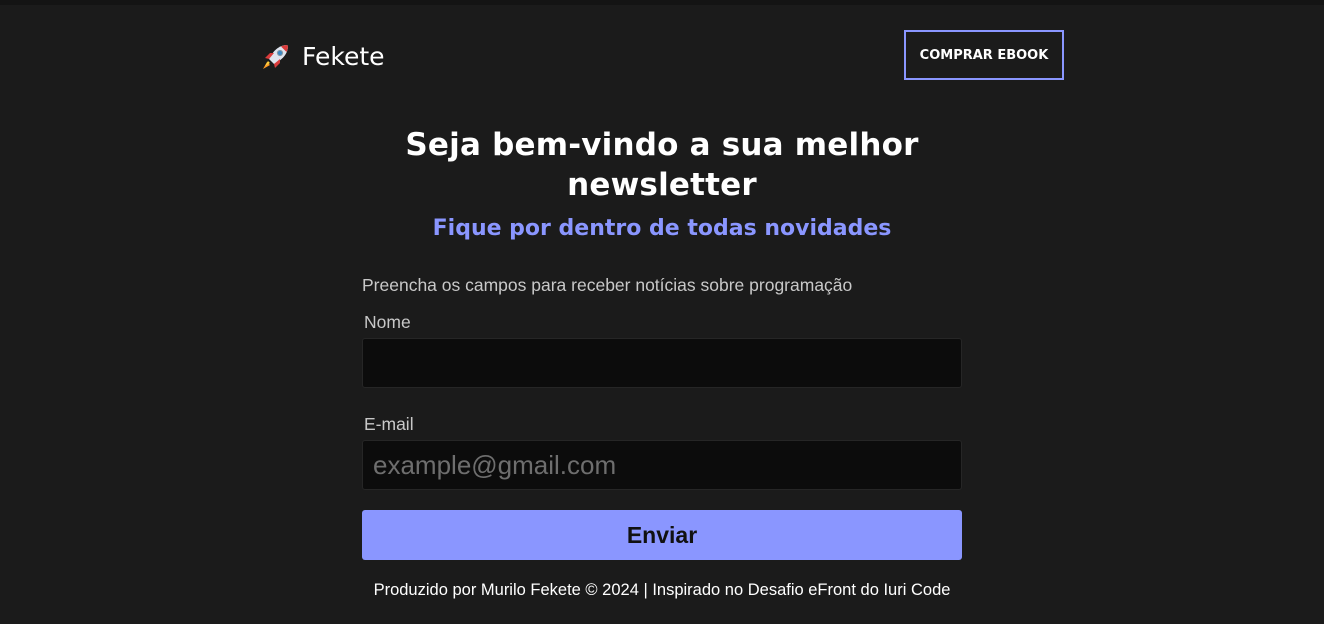  Describe the element at coordinates (662, 165) in the screenshot. I see `hero-title: Seja bem-vindo a sua melhor newsletter` at that location.